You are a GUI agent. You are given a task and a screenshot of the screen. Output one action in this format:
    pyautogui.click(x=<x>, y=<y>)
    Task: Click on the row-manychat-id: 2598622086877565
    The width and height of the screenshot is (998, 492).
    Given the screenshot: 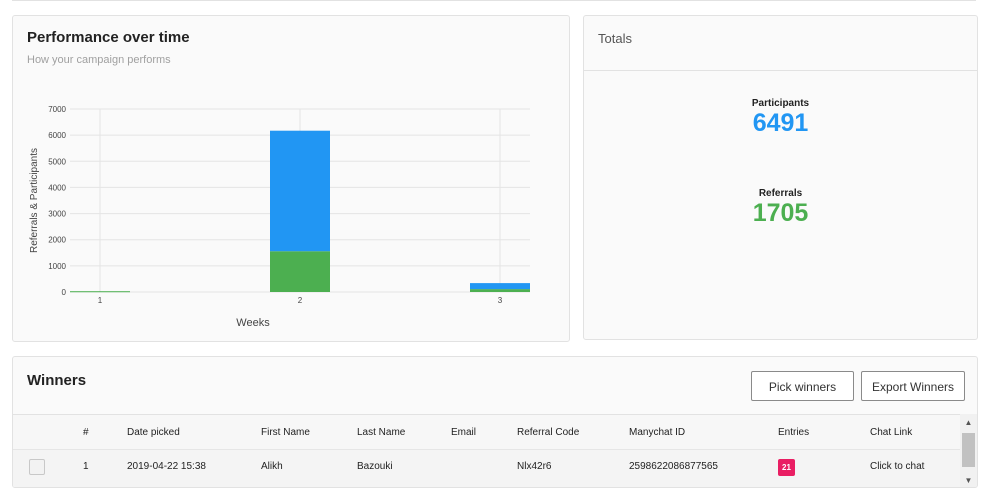 What is the action you would take?
    pyautogui.click(x=673, y=466)
    